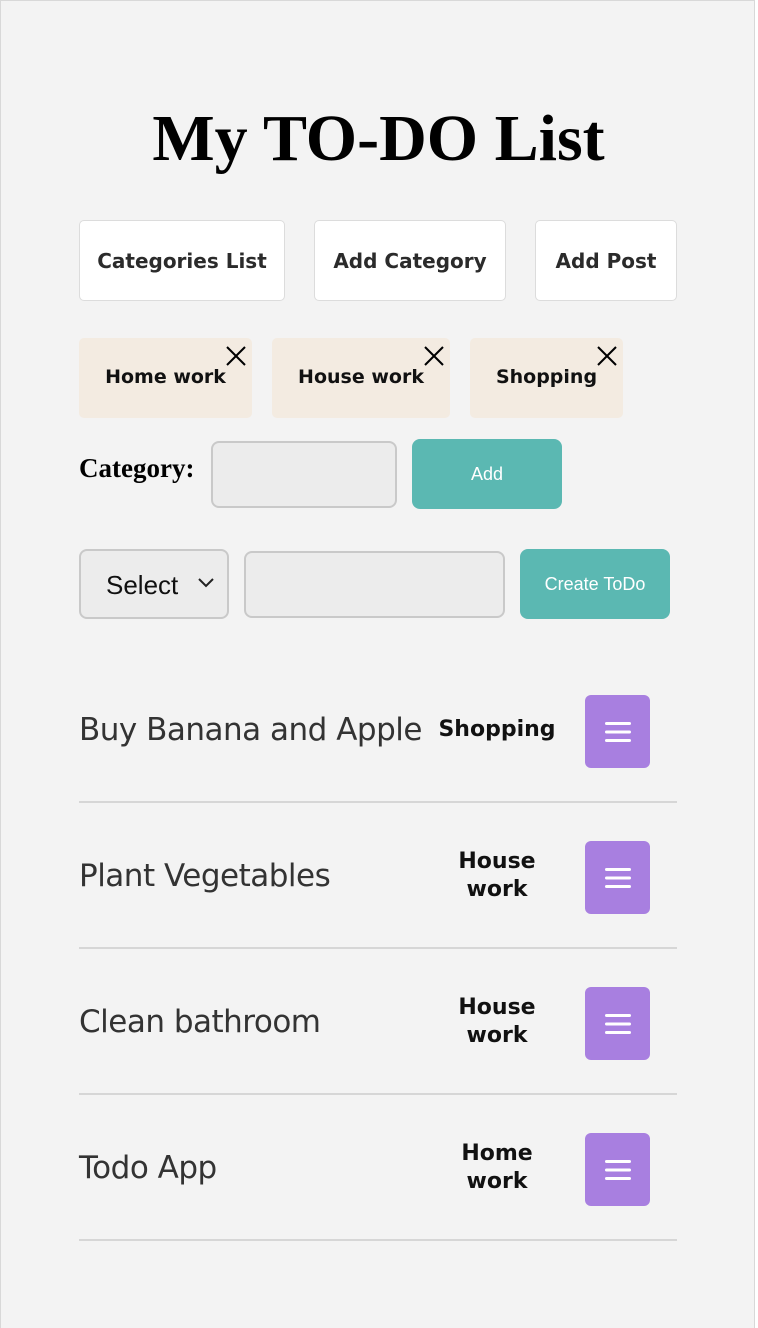  Describe the element at coordinates (137, 468) in the screenshot. I see `category-label: Category:` at that location.